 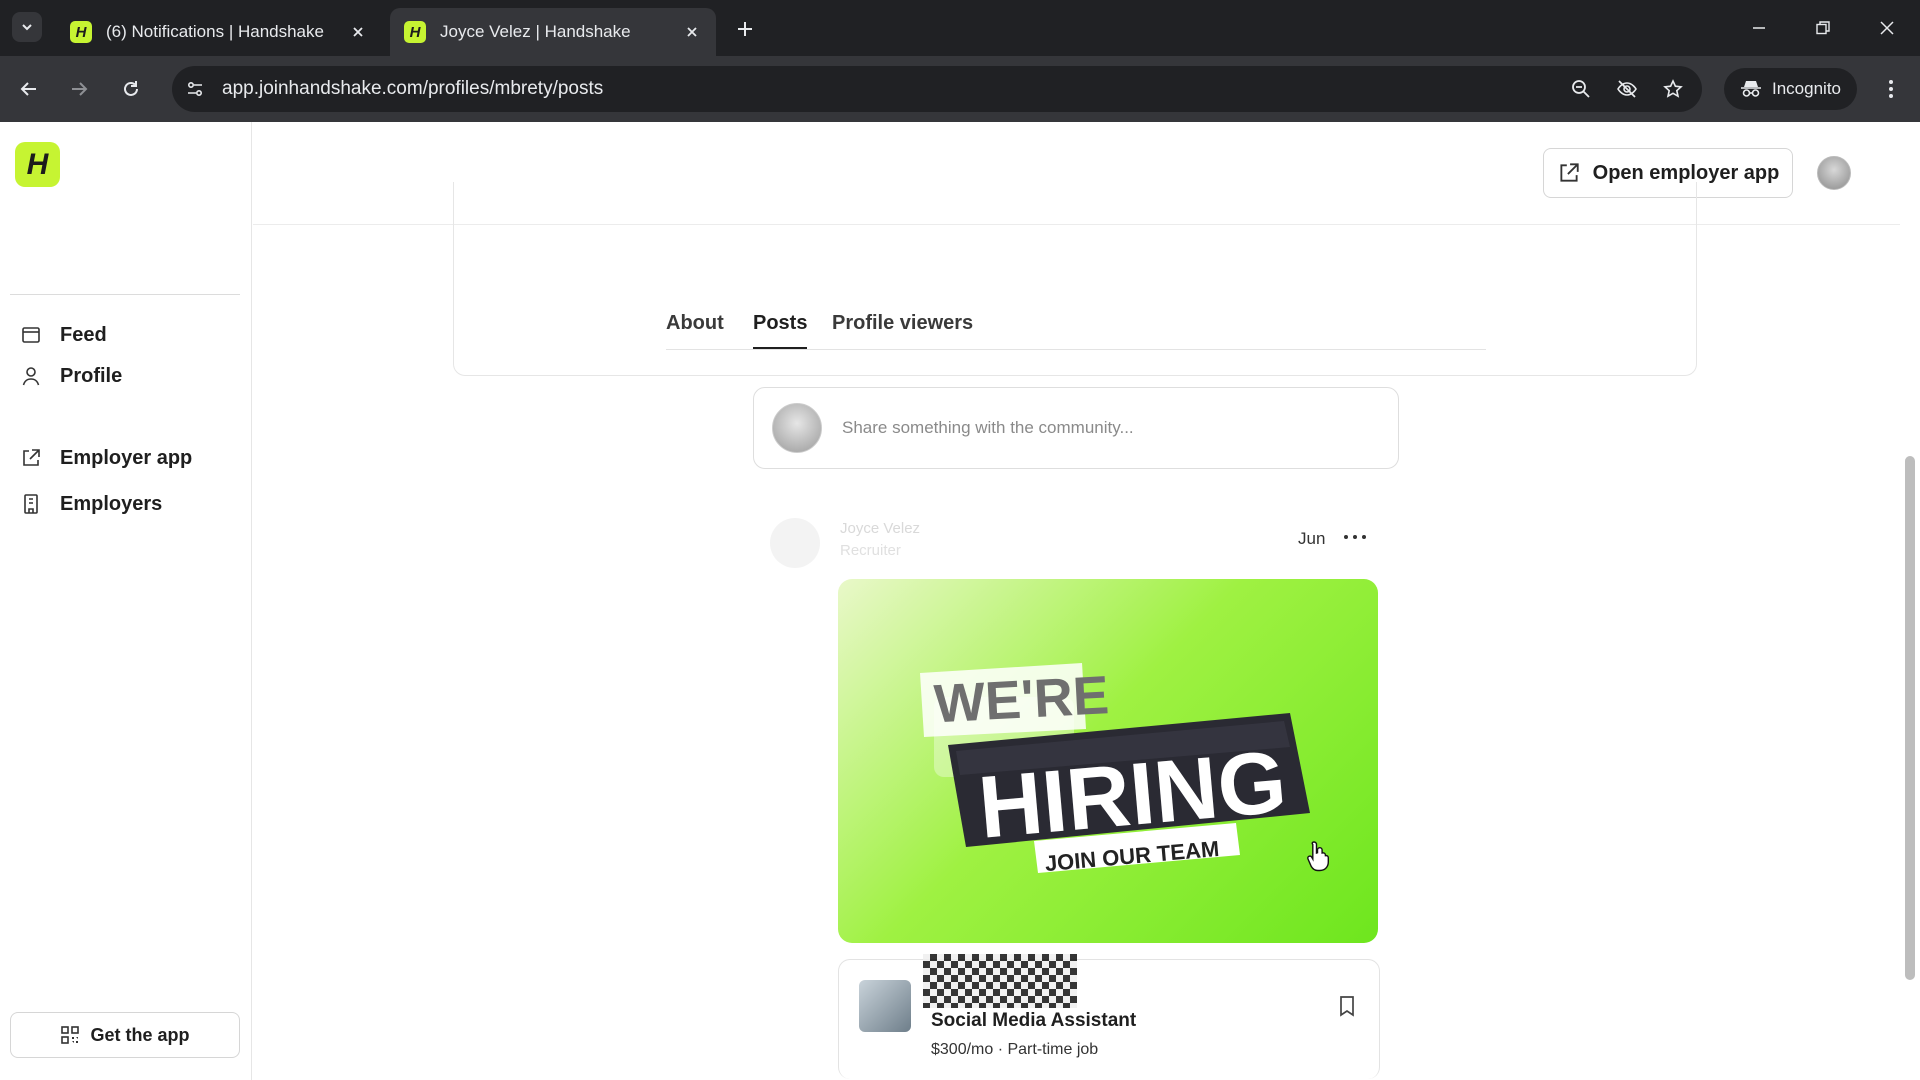 I want to click on sidebar-item-label: Feed, so click(x=83, y=334).